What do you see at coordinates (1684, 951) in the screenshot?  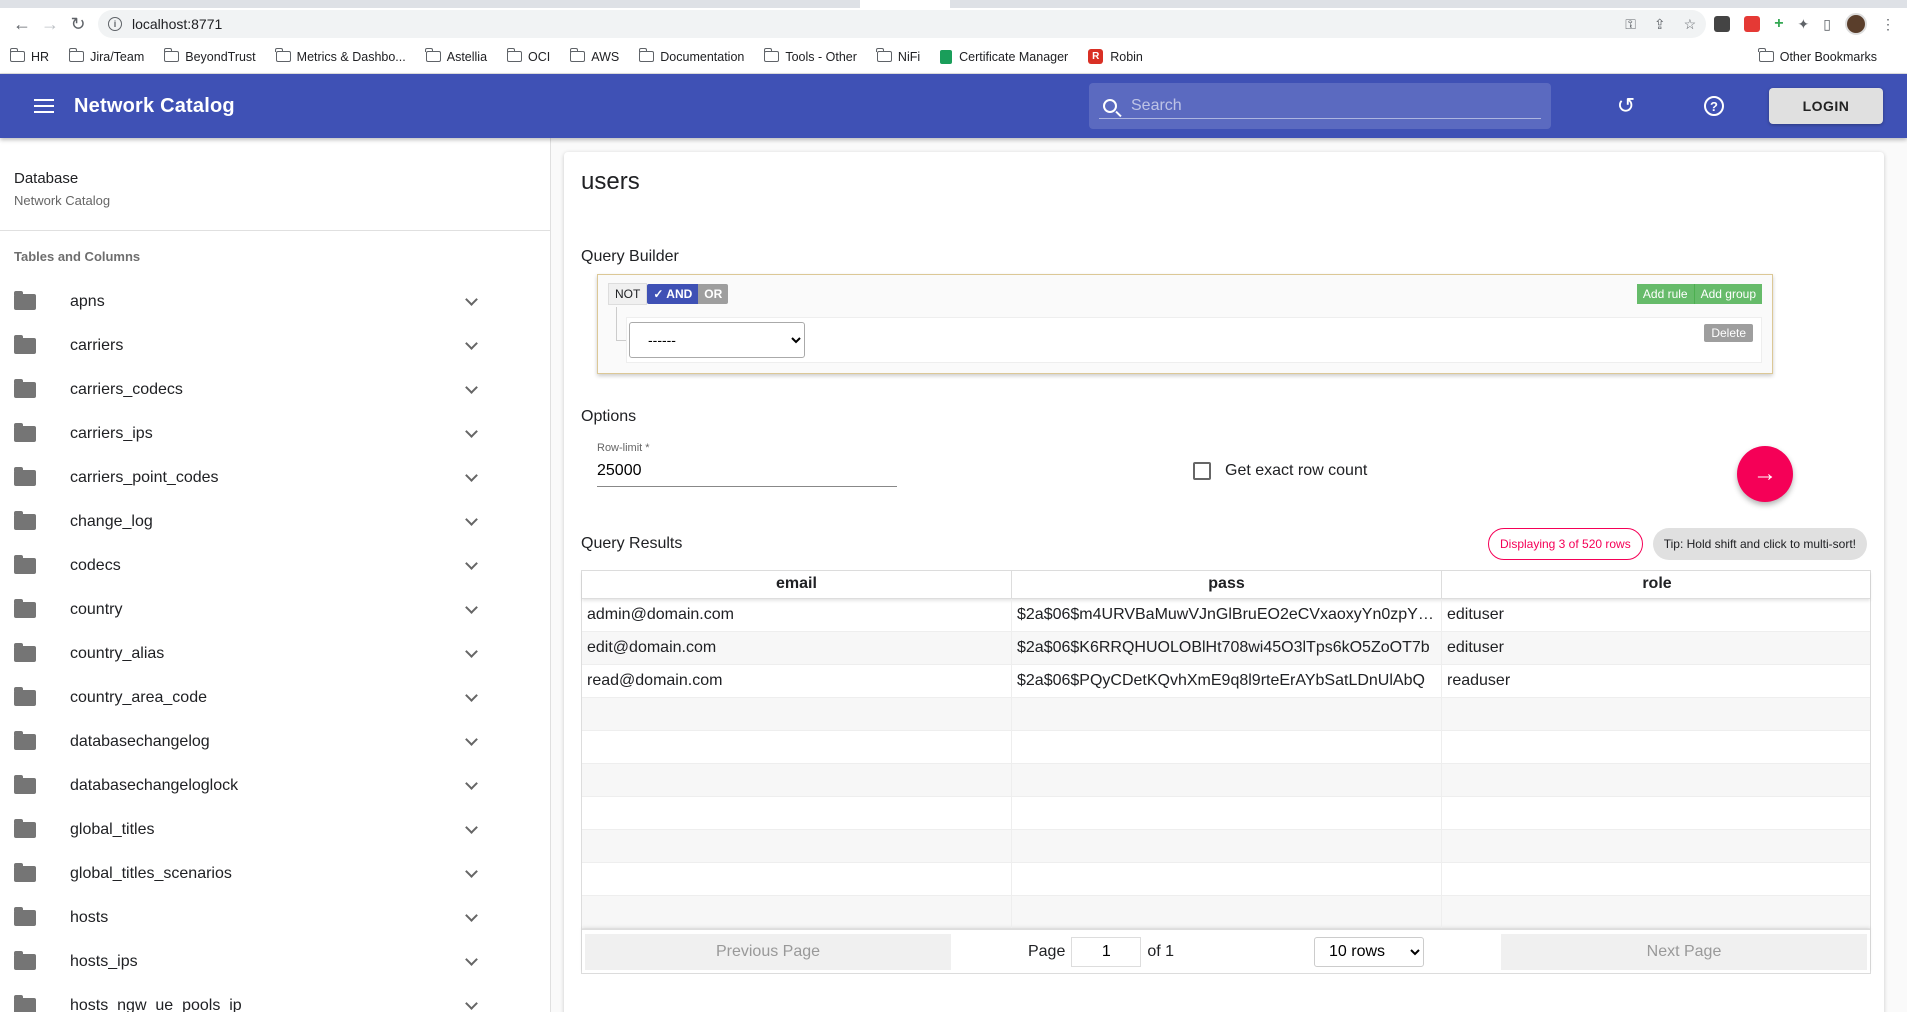 I see `next-page-button: Next Page` at bounding box center [1684, 951].